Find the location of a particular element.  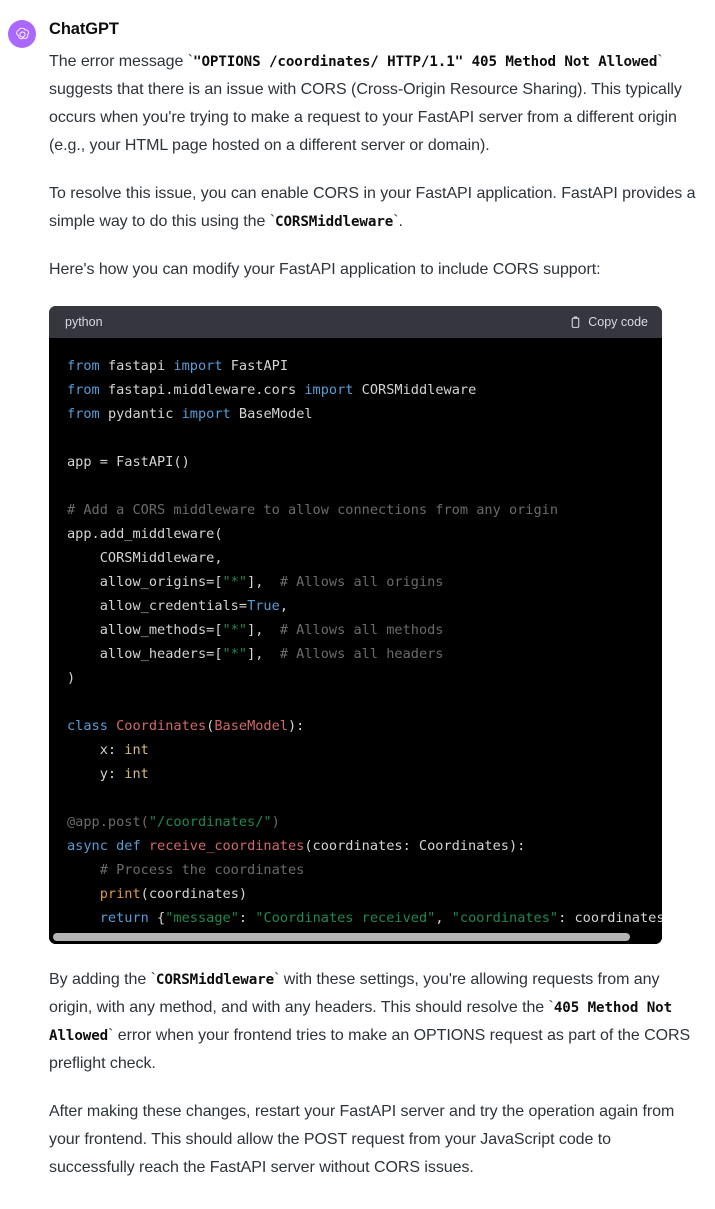

paragraph-1-text-a: The error message ` is located at coordinates (121, 61).